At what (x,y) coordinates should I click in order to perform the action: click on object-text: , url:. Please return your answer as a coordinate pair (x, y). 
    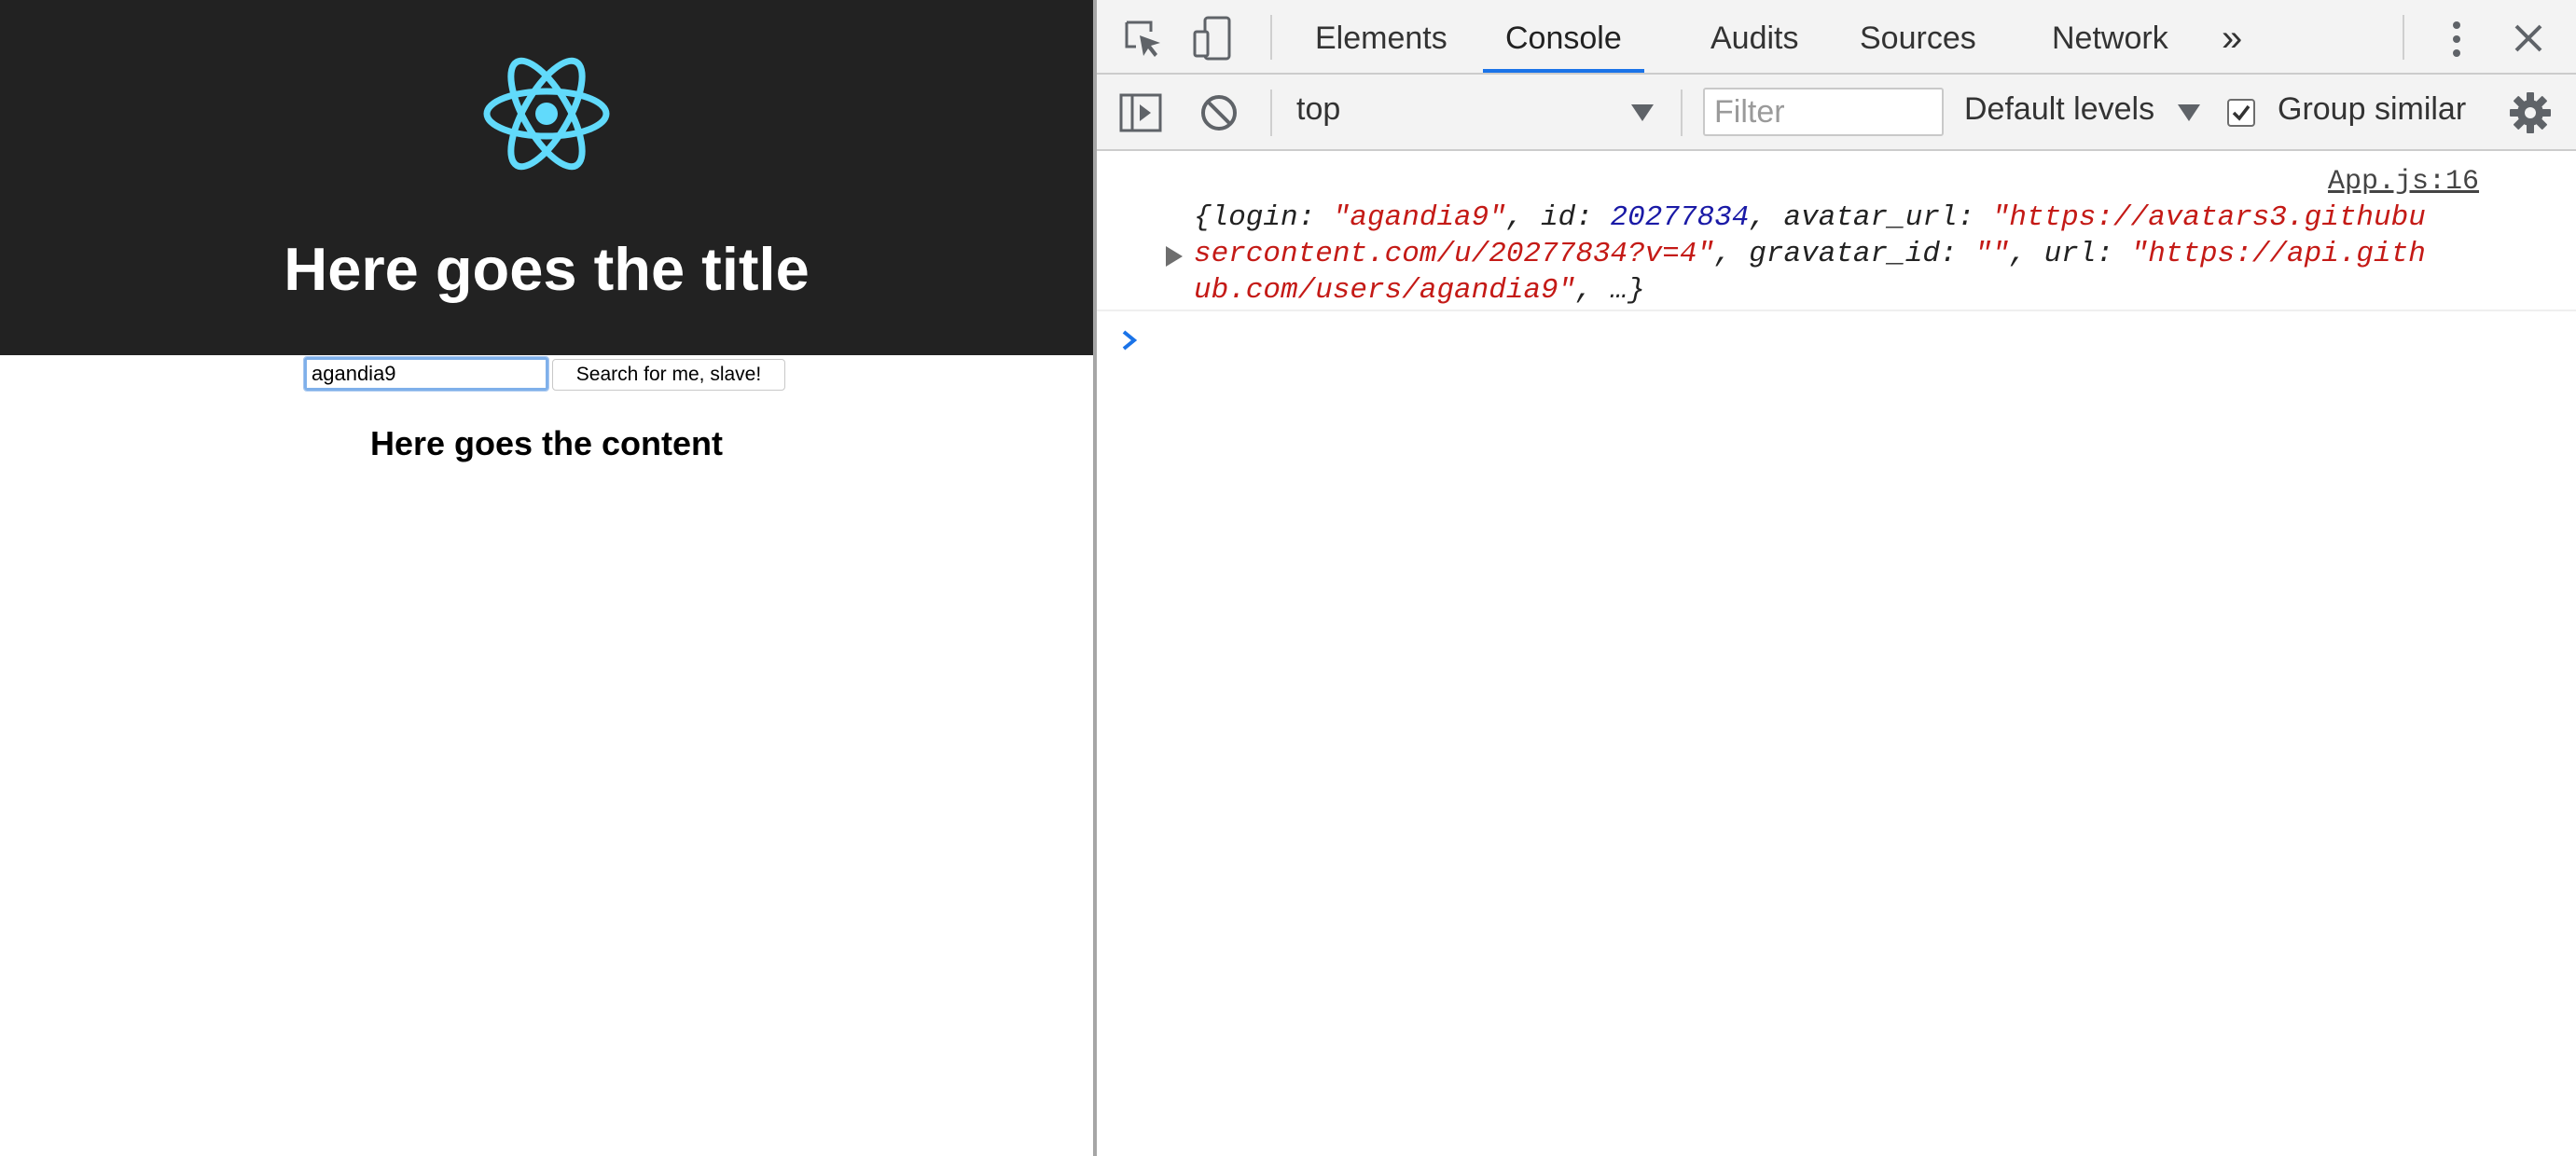
    Looking at the image, I should click on (2070, 254).